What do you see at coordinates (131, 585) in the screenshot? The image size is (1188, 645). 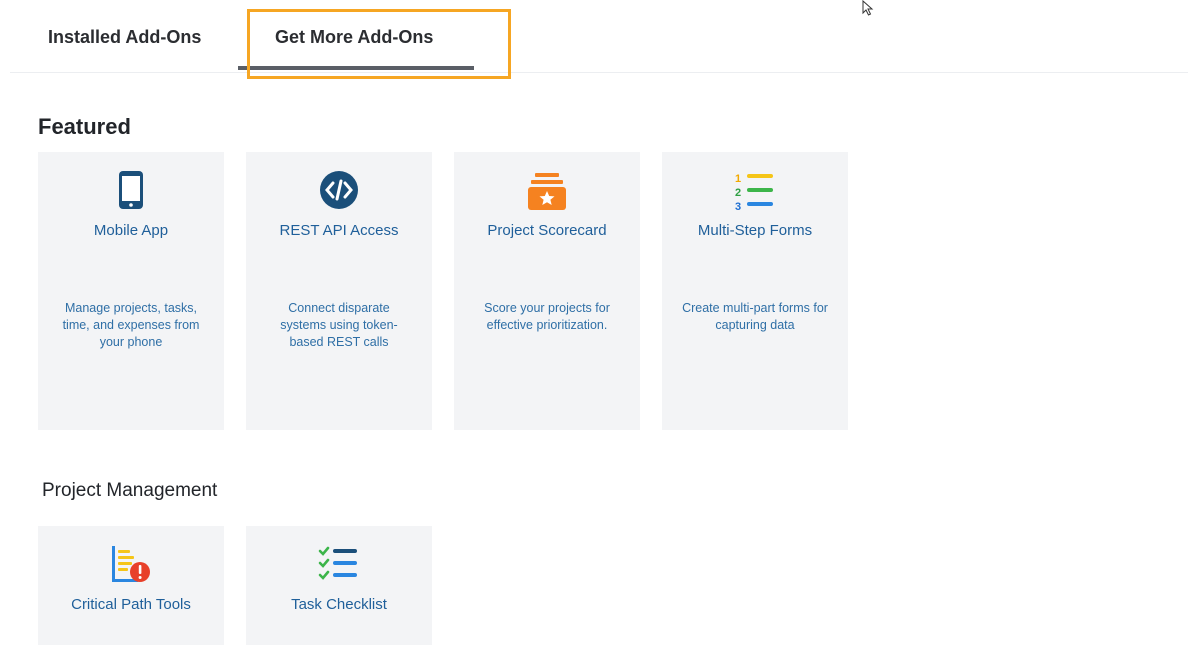 I see `card-critical-path-tools: Critical Path Tools` at bounding box center [131, 585].